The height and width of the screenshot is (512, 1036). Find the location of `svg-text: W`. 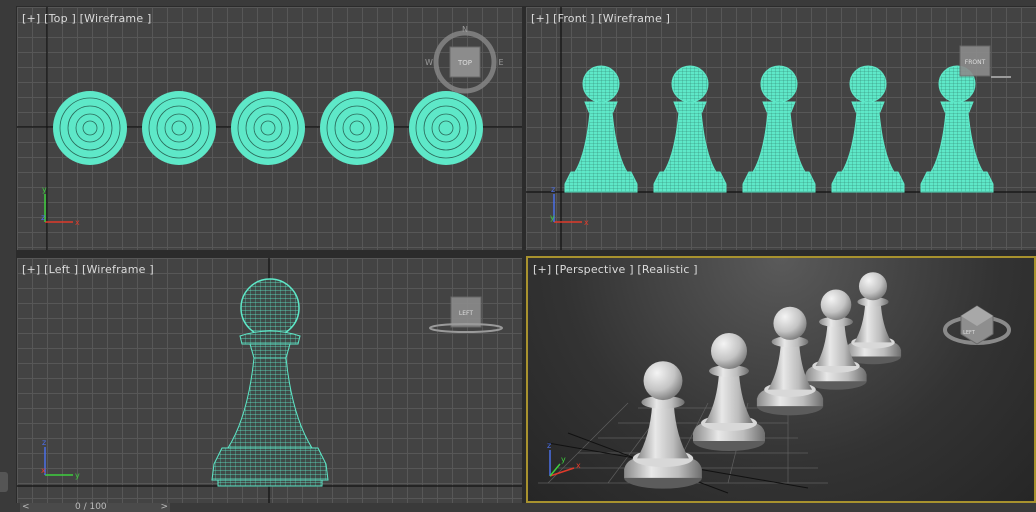

svg-text: W is located at coordinates (429, 62).